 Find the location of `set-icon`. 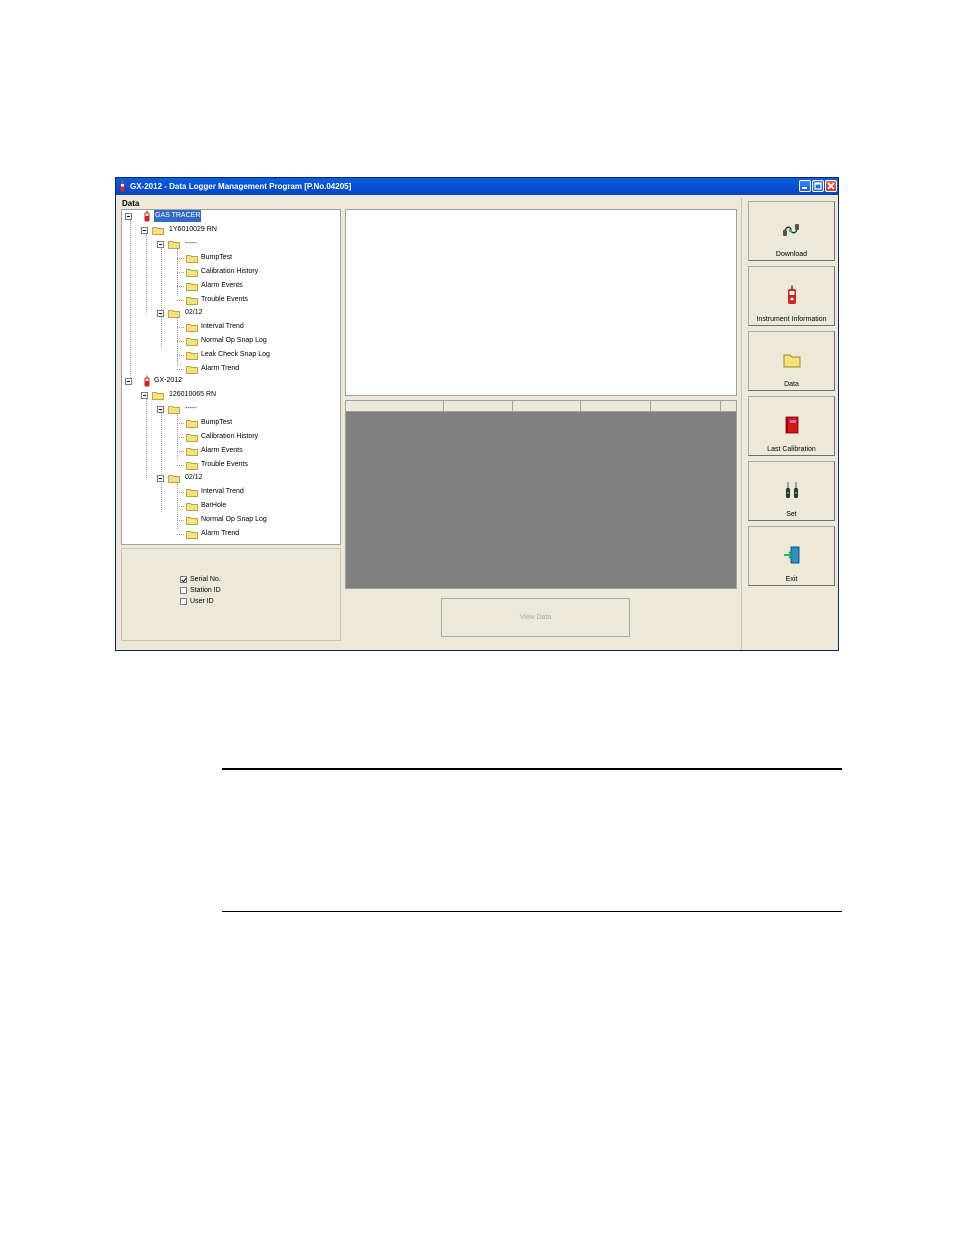

set-icon is located at coordinates (792, 490).